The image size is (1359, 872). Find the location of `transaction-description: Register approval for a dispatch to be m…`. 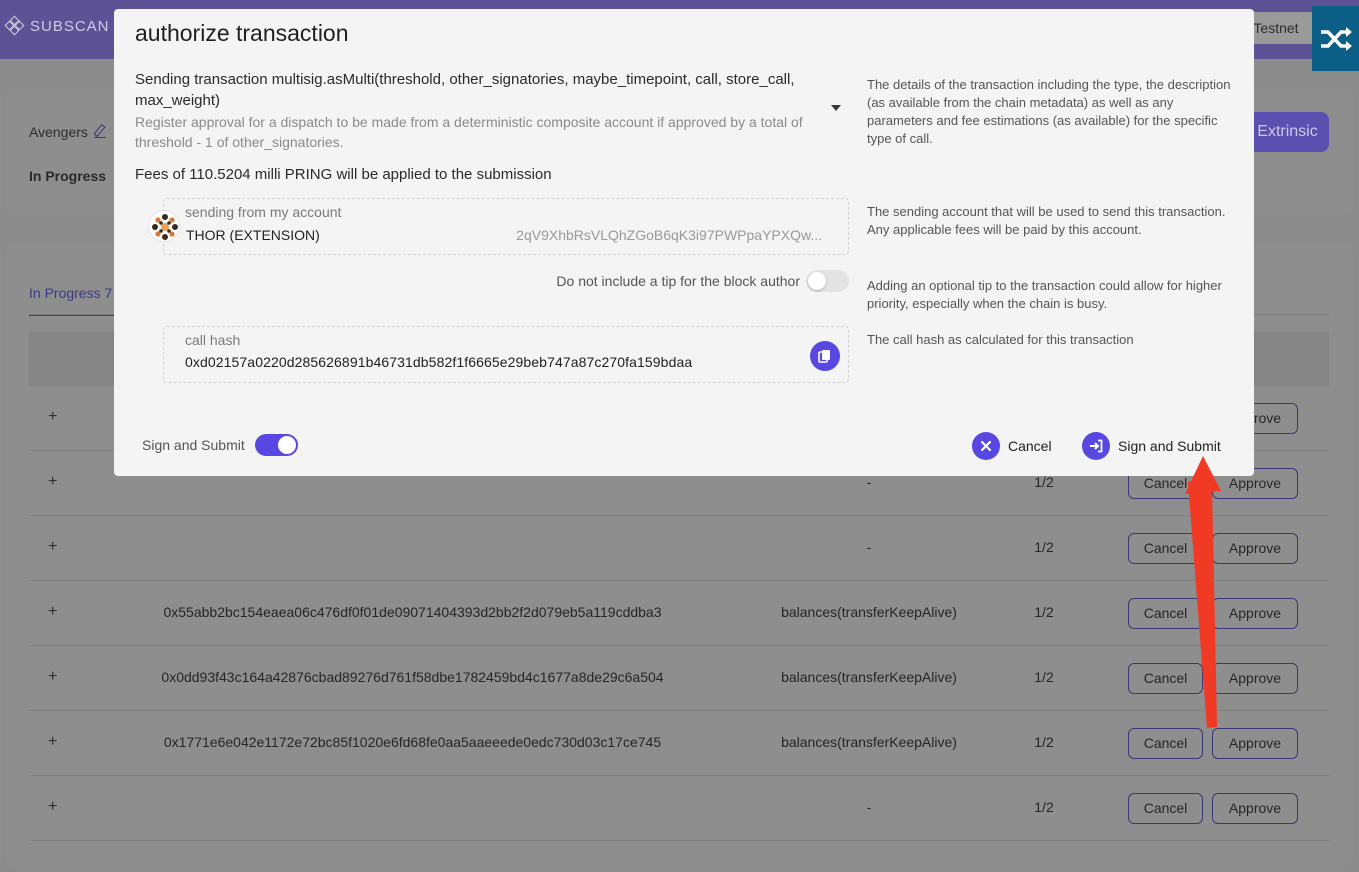

transaction-description: Register approval for a dispatch to be m… is located at coordinates (469, 132).